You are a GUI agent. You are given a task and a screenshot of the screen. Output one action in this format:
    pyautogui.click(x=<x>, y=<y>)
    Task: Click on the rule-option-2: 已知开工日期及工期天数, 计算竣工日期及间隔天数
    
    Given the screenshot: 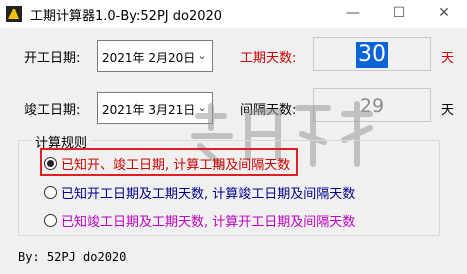 What is the action you would take?
    pyautogui.click(x=200, y=192)
    